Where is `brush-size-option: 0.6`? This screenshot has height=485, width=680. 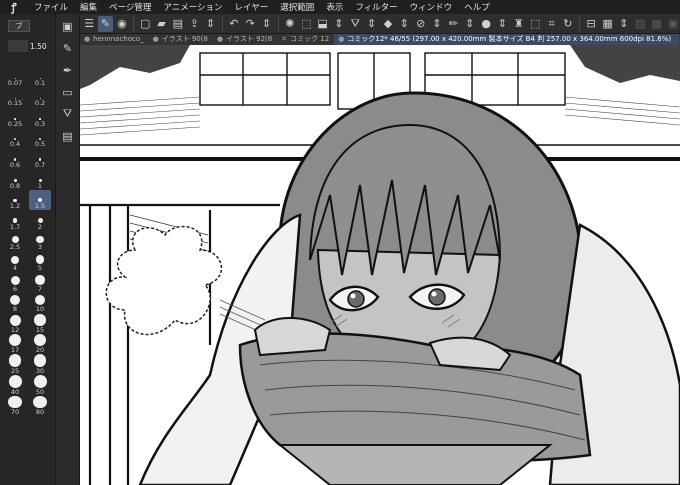 brush-size-option: 0.6 is located at coordinates (15, 158).